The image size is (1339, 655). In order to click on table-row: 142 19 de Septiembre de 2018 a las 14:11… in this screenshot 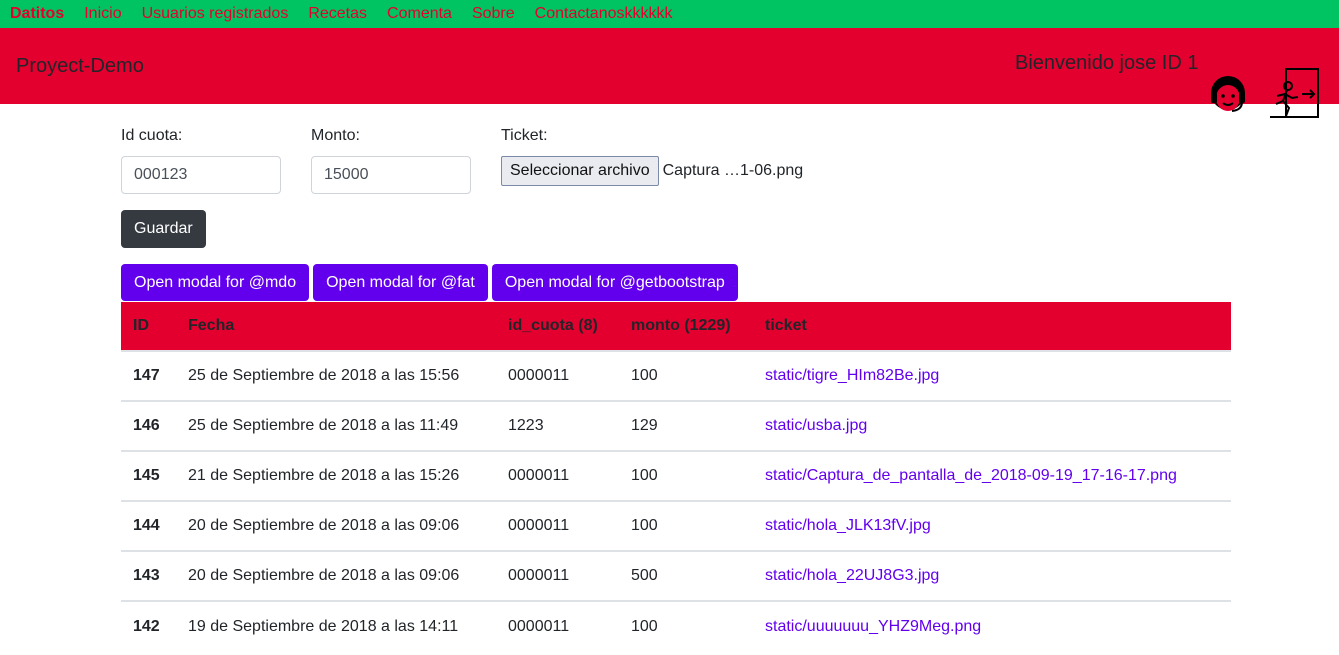, I will do `click(676, 625)`.